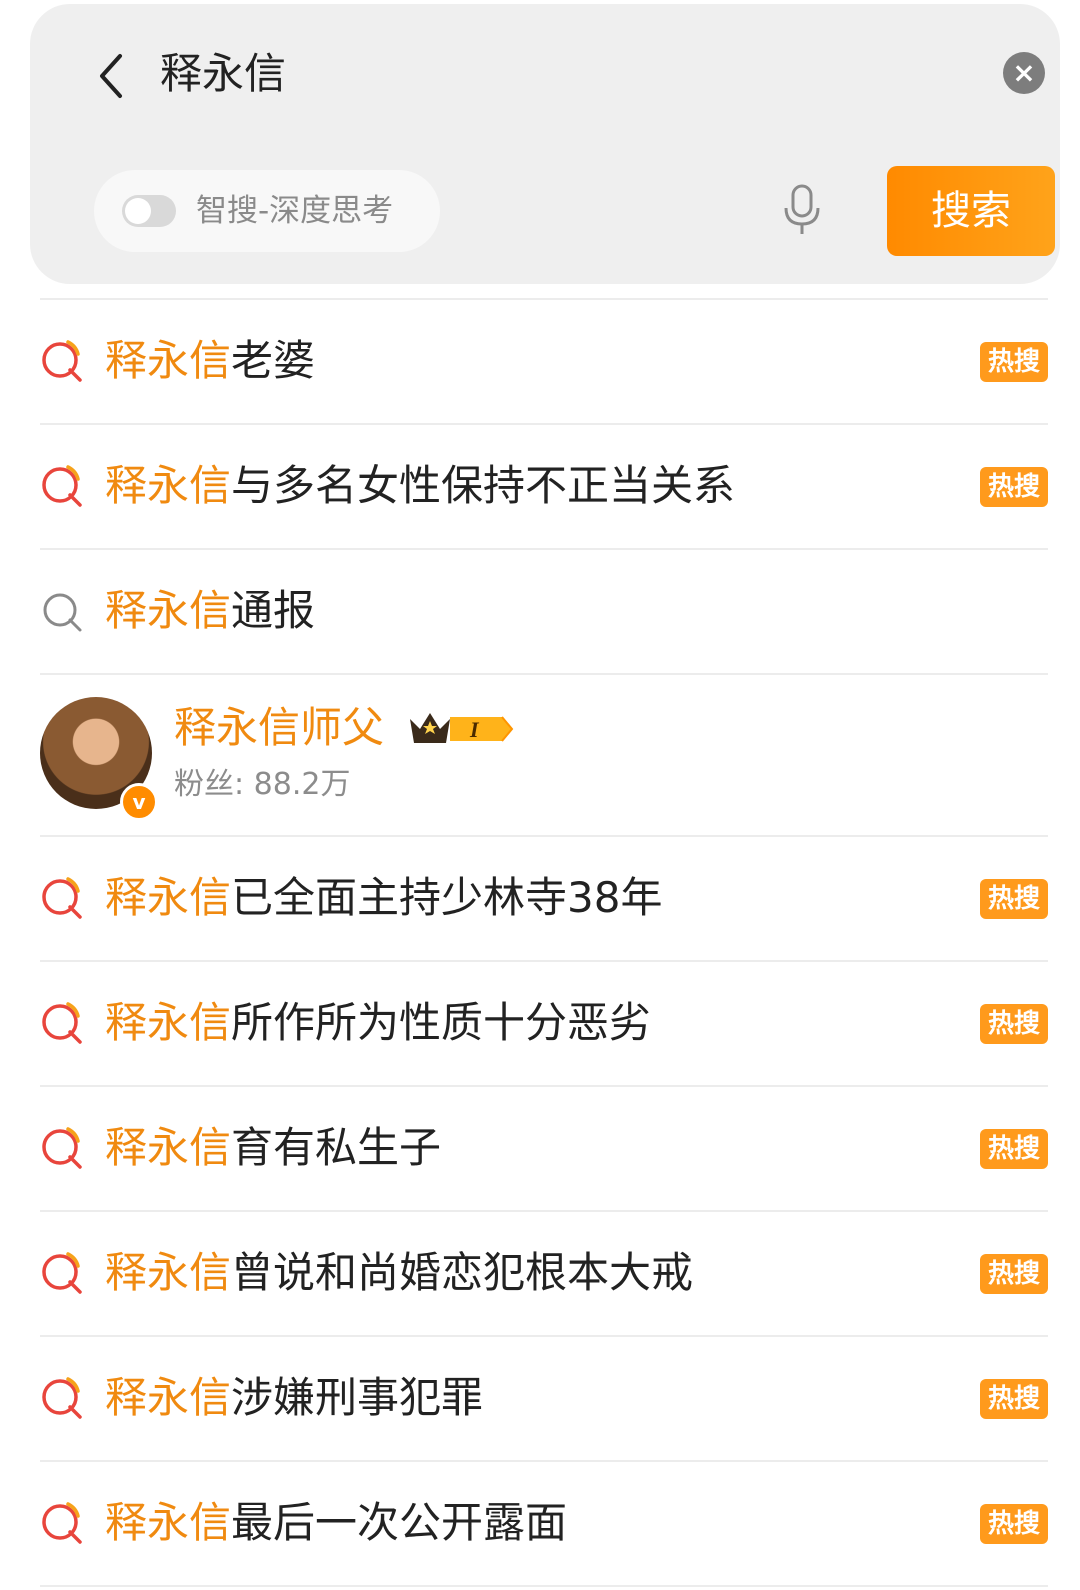 This screenshot has height=1590, width=1080. I want to click on suggestion-text: 释永信育有私生子, so click(273, 1147).